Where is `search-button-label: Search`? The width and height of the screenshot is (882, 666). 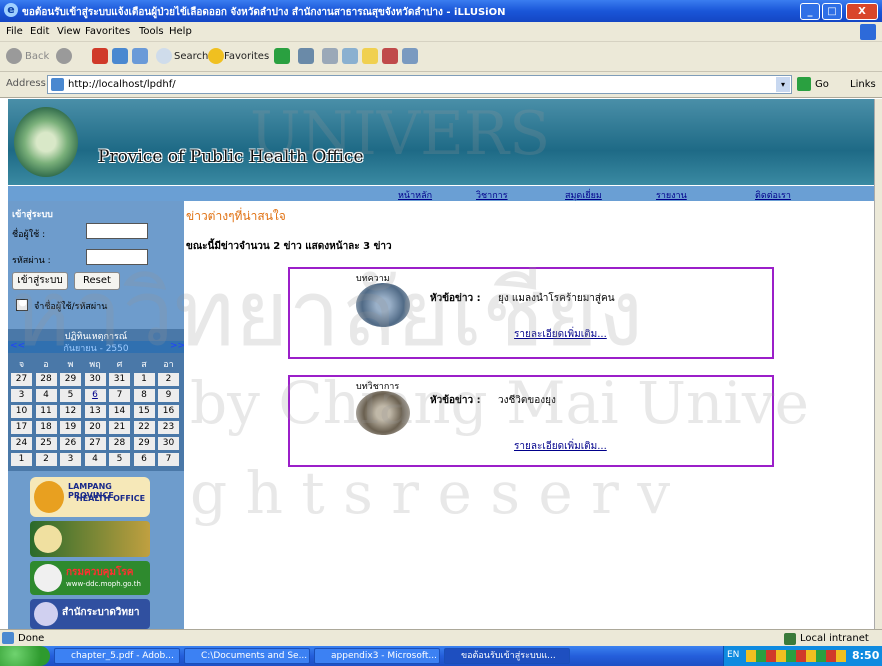 search-button-label: Search is located at coordinates (191, 56).